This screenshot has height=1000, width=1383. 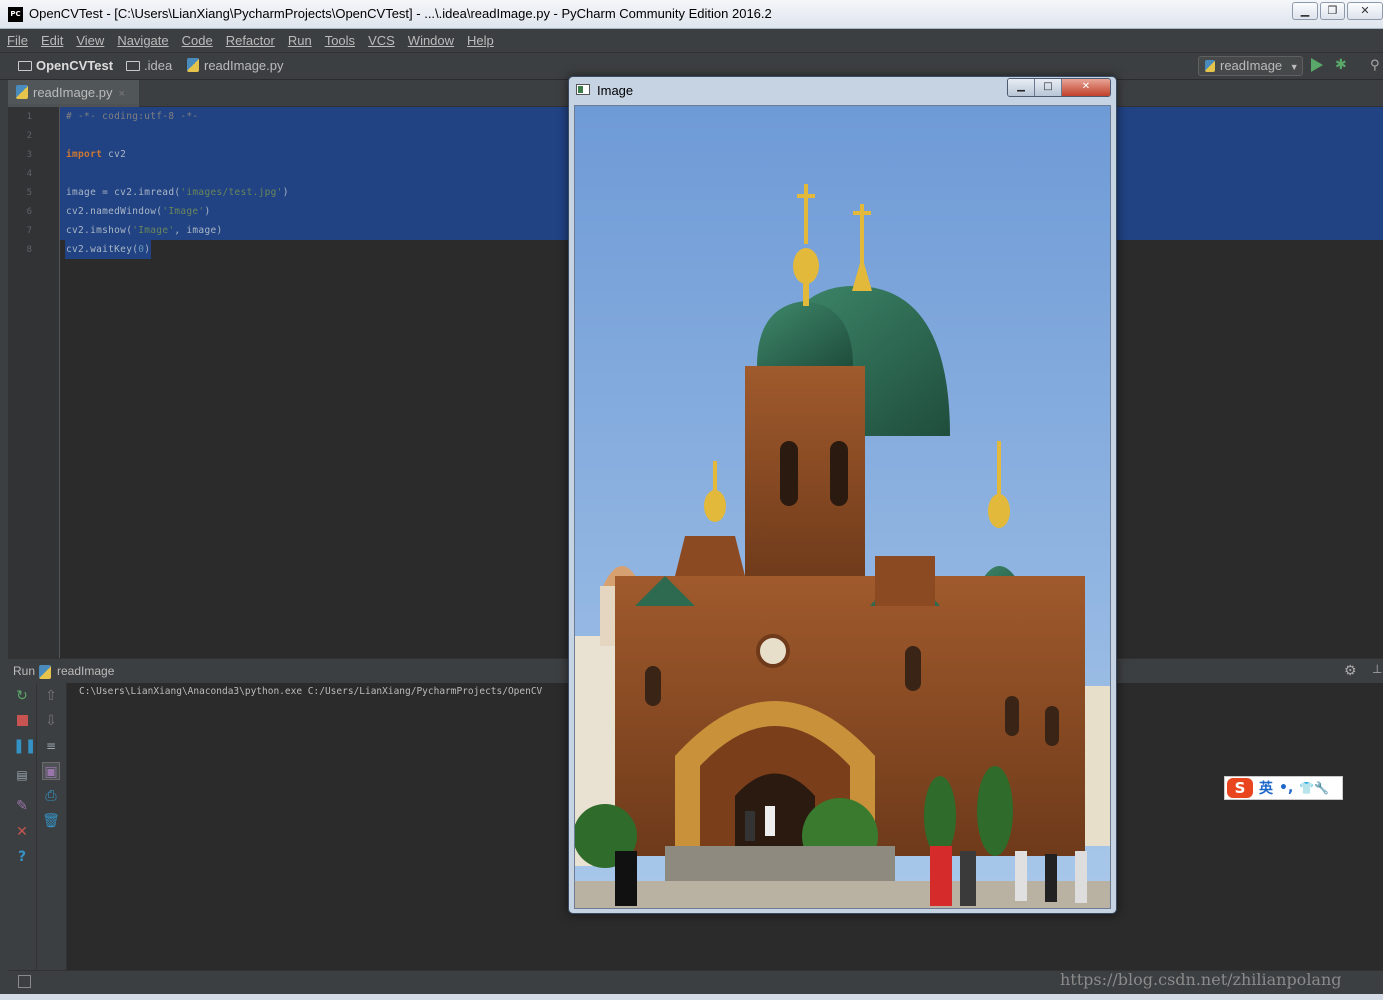 I want to click on soft-wrap-icon: ≡, so click(x=51, y=746).